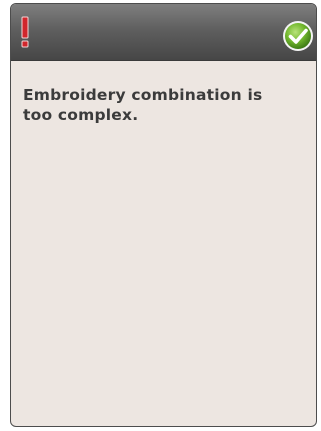 This screenshot has width=321, height=431. I want to click on dialog-message: Embroidery combination is too complex., so click(143, 105).